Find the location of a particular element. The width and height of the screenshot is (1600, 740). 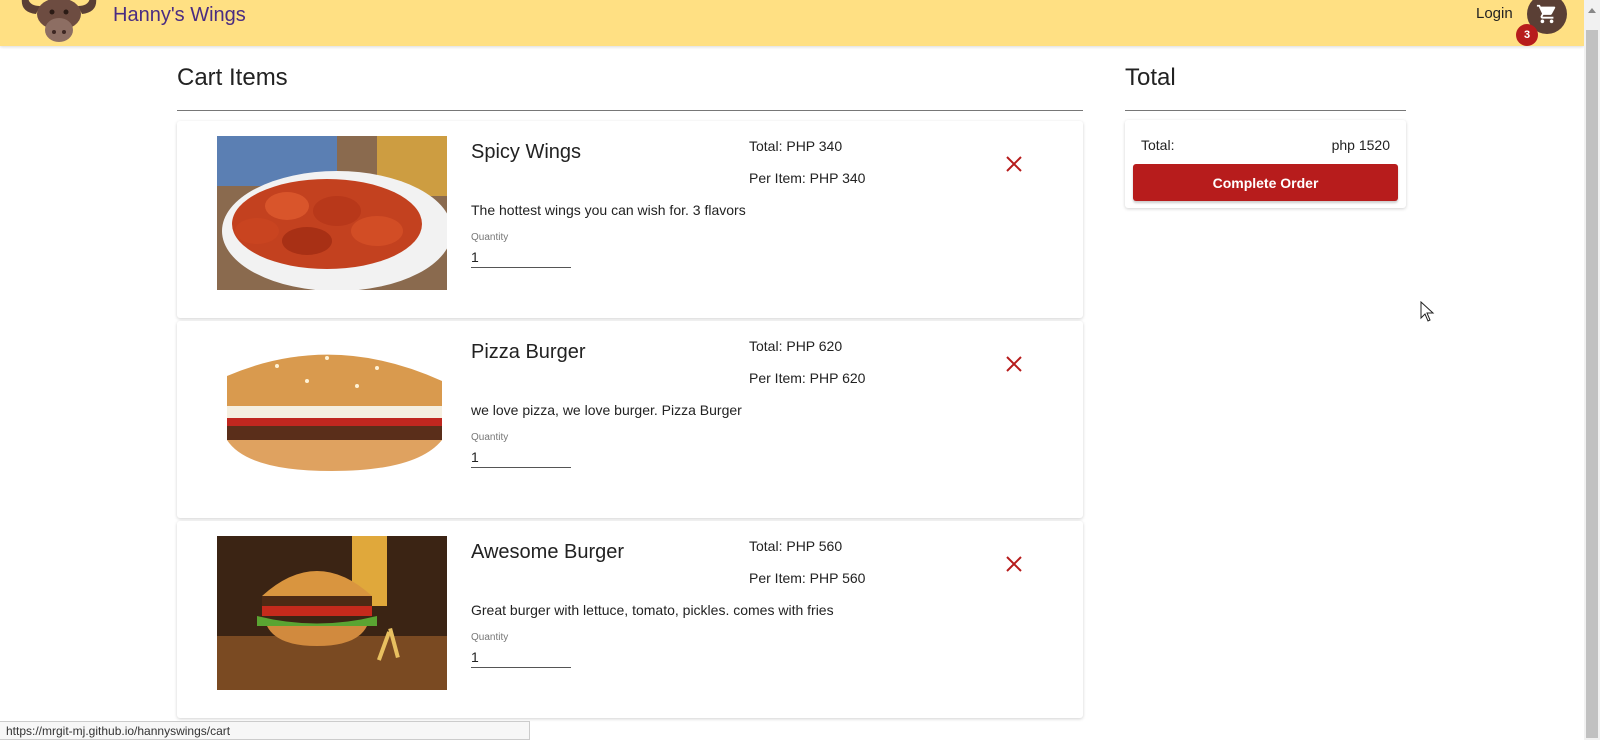

item-total: Total: PHP 560 is located at coordinates (796, 546).